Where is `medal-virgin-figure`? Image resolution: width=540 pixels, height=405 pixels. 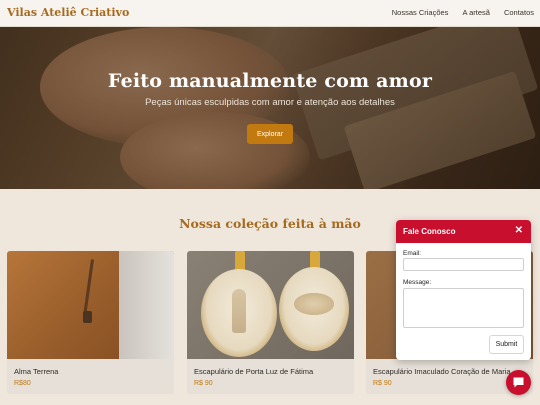 medal-virgin-figure is located at coordinates (239, 311).